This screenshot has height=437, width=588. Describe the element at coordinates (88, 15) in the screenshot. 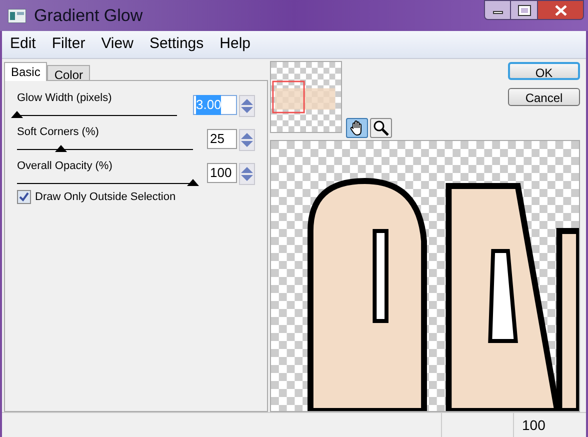

I see `window-title: Gradient Glow` at that location.